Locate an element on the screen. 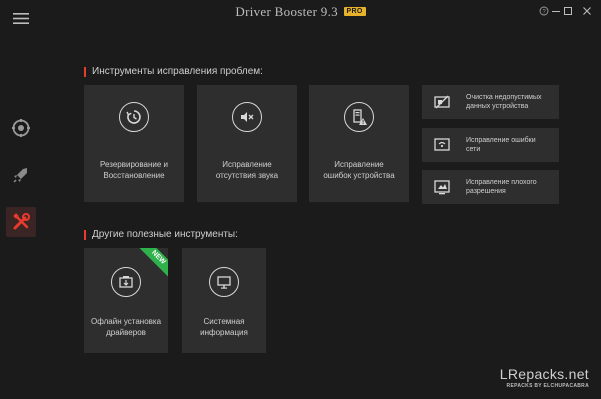  tile-fix-bad-resolution-label: Исправление плохого разрешения is located at coordinates (501, 187).